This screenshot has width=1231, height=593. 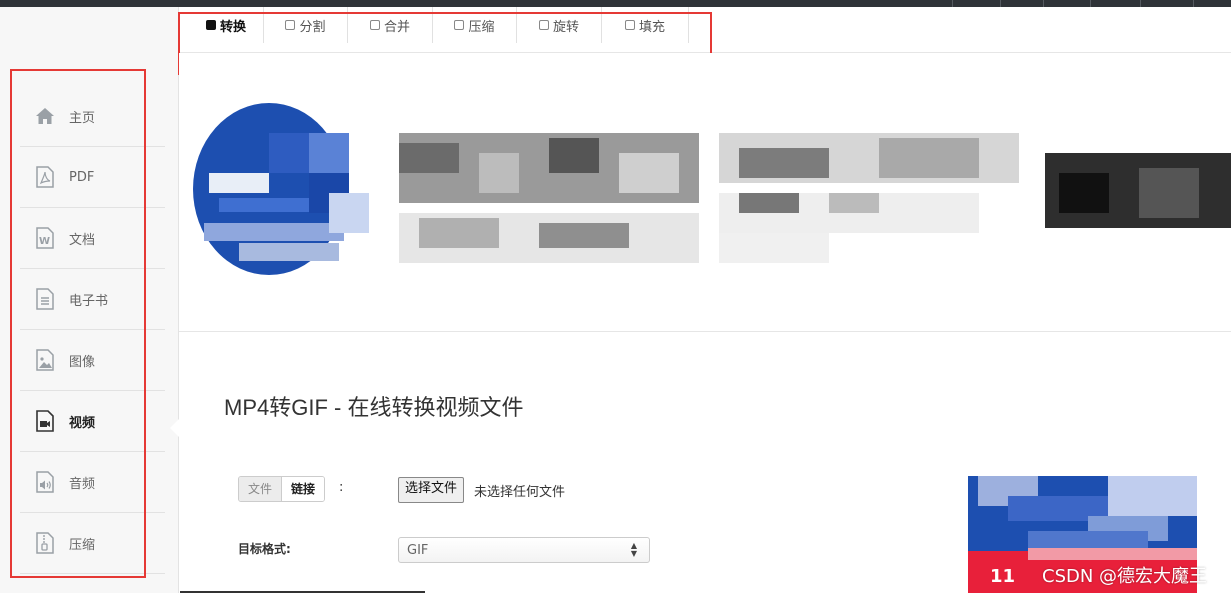 What do you see at coordinates (303, 489) in the screenshot?
I see `source-link-option: 链接` at bounding box center [303, 489].